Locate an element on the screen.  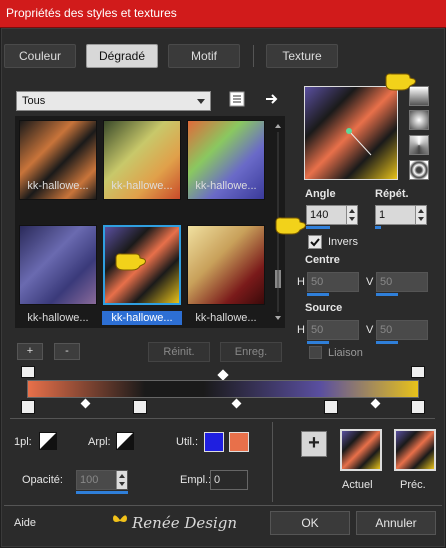
sunburst-style-icon is located at coordinates (419, 145).